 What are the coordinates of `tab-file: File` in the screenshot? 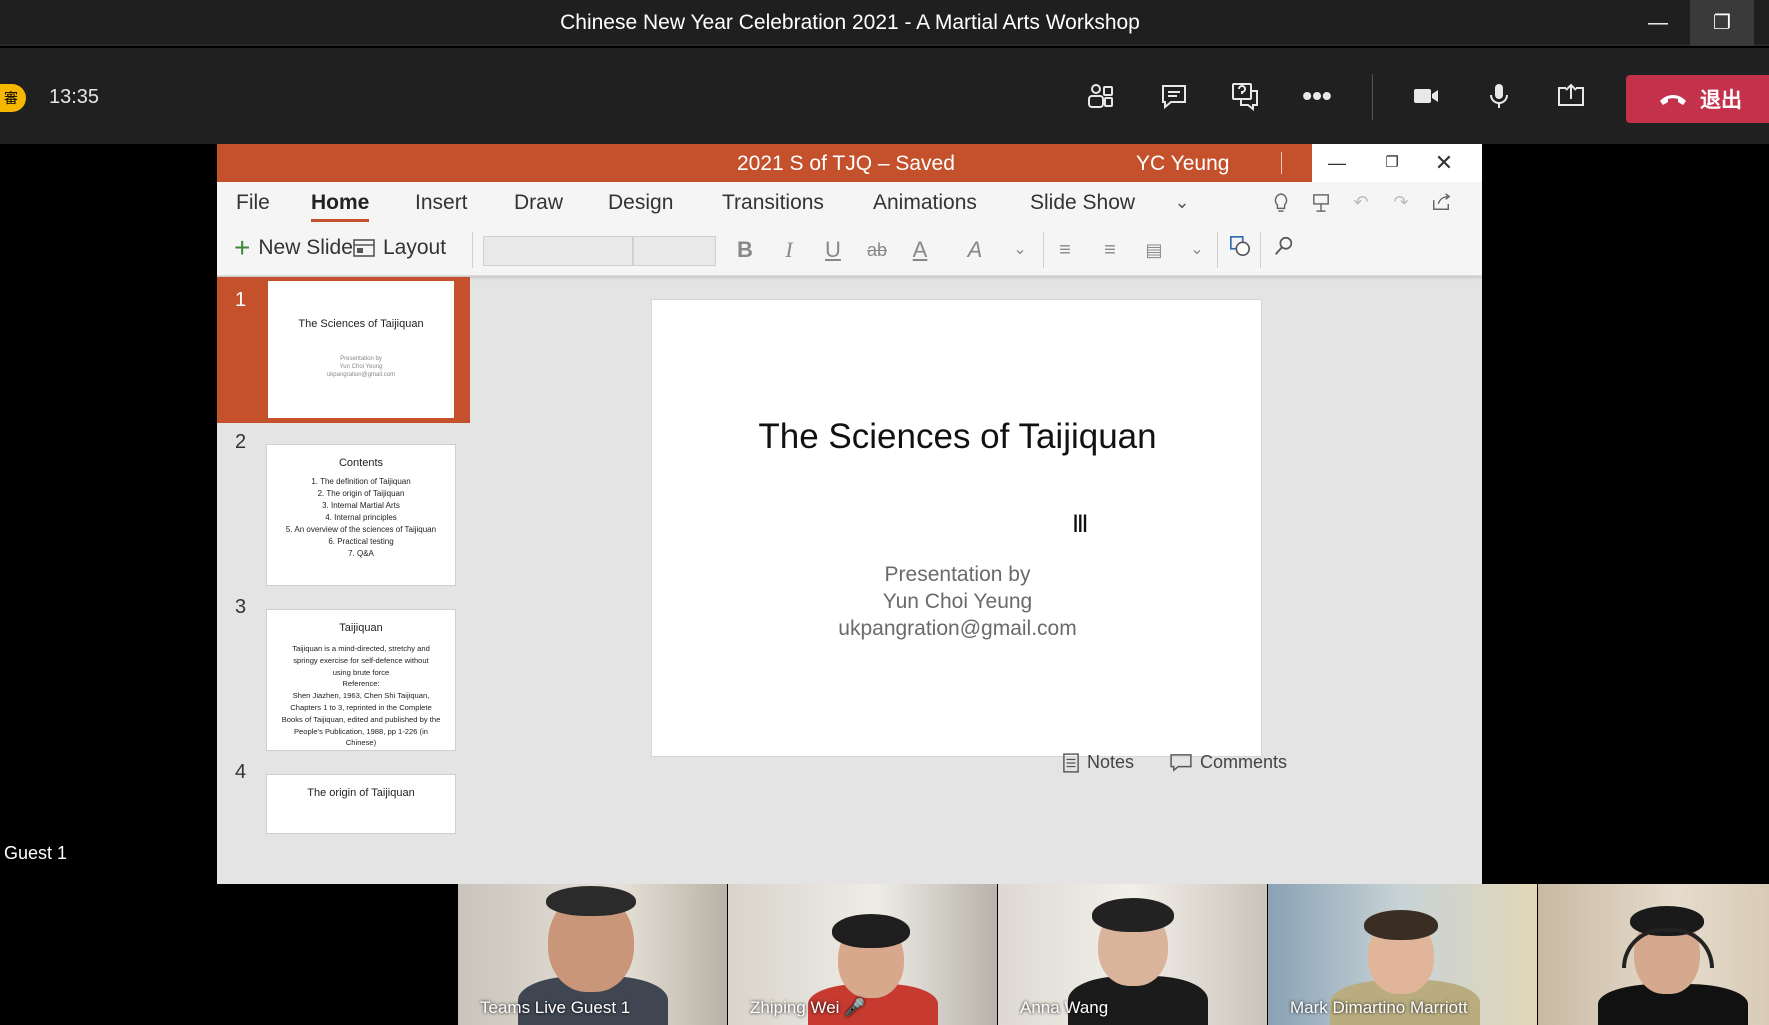 It's located at (253, 203).